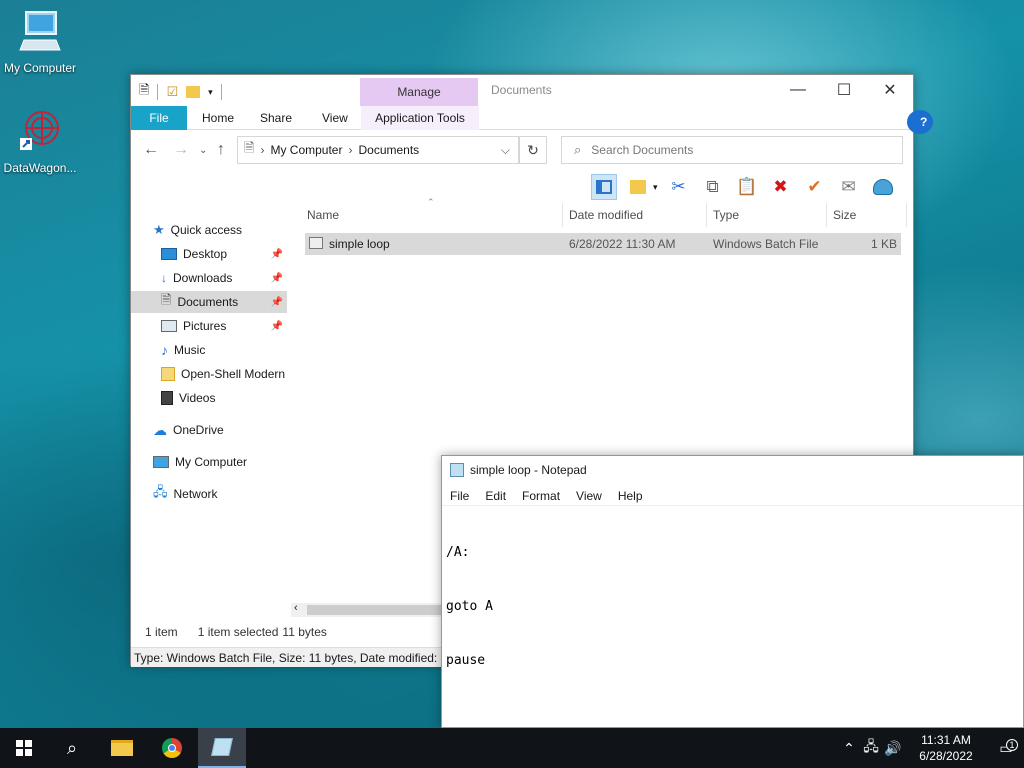  What do you see at coordinates (893, 748) in the screenshot?
I see `volume-icon: 🔊` at bounding box center [893, 748].